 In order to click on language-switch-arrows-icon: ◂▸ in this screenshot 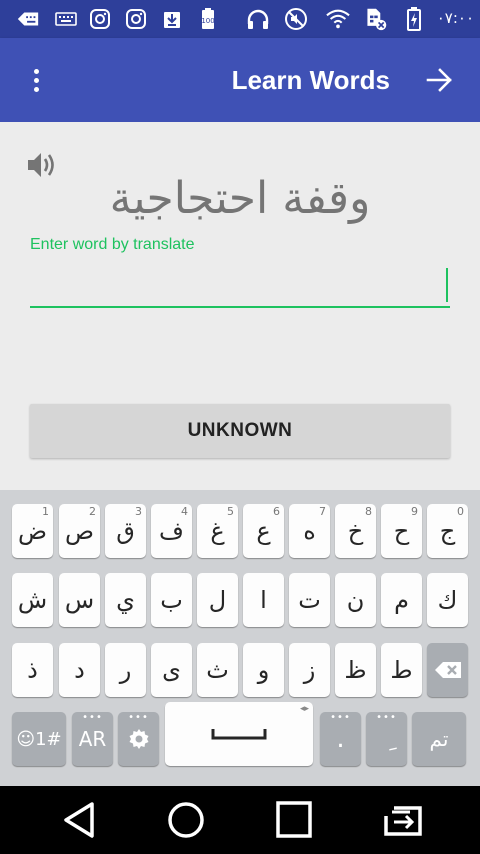, I will do `click(304, 709)`.